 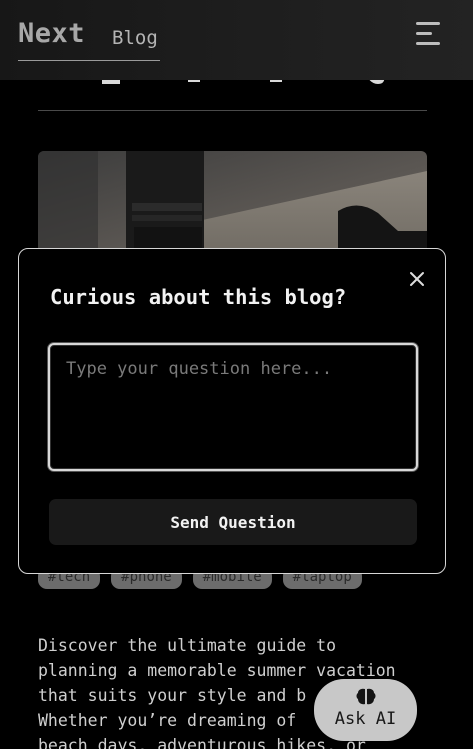 I want to click on hamburger-menu-icon, so click(x=428, y=34).